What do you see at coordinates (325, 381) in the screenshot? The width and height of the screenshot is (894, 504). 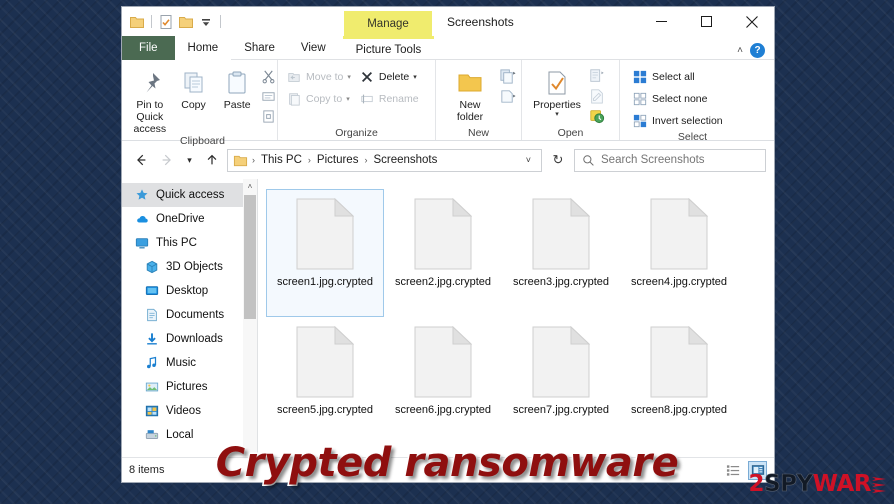 I see `file-item: screen5.jpg.crypted` at bounding box center [325, 381].